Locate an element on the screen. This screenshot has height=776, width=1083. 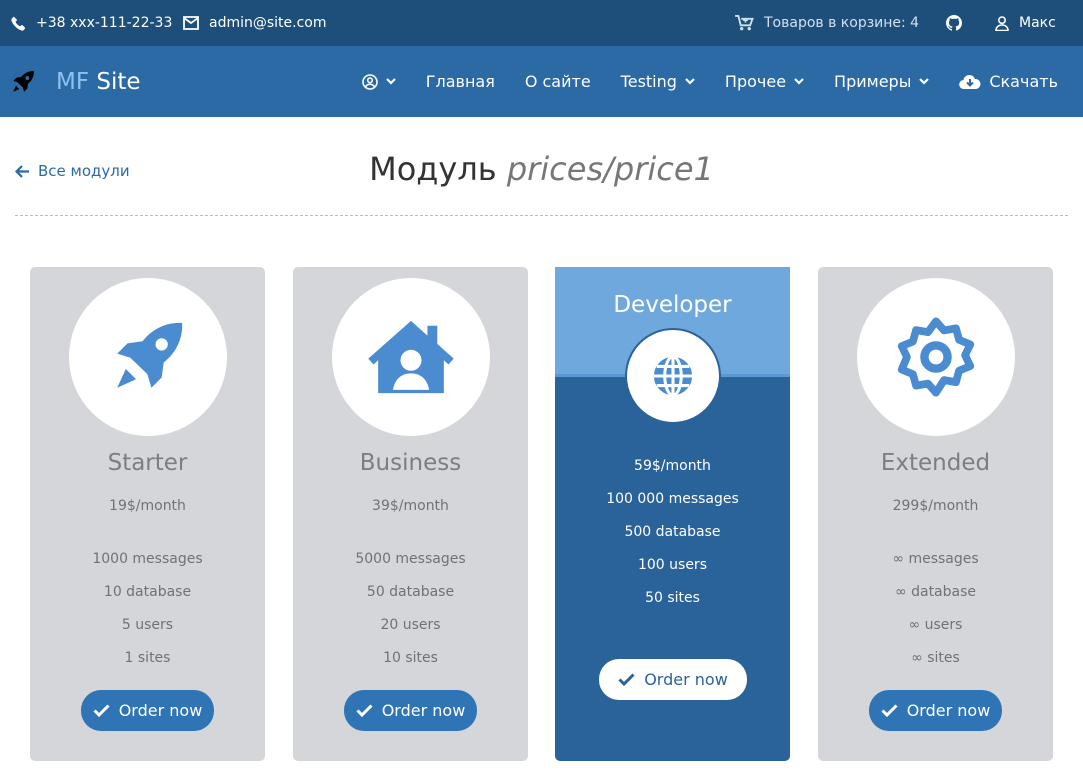
order-now-button-developer: Order now is located at coordinates (673, 679).